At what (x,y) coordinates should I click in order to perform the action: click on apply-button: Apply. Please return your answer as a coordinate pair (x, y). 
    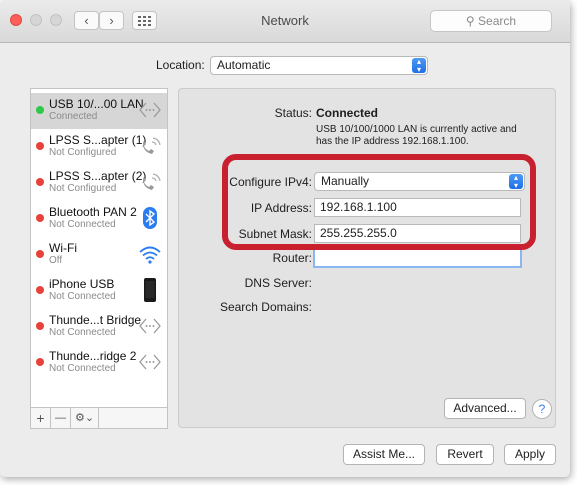
    Looking at the image, I should click on (530, 454).